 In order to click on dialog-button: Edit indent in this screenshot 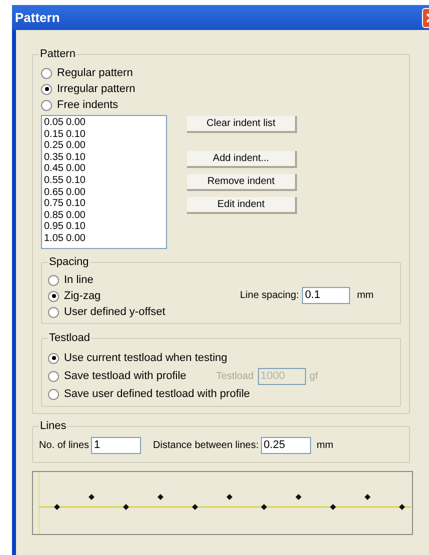, I will do `click(242, 205)`.